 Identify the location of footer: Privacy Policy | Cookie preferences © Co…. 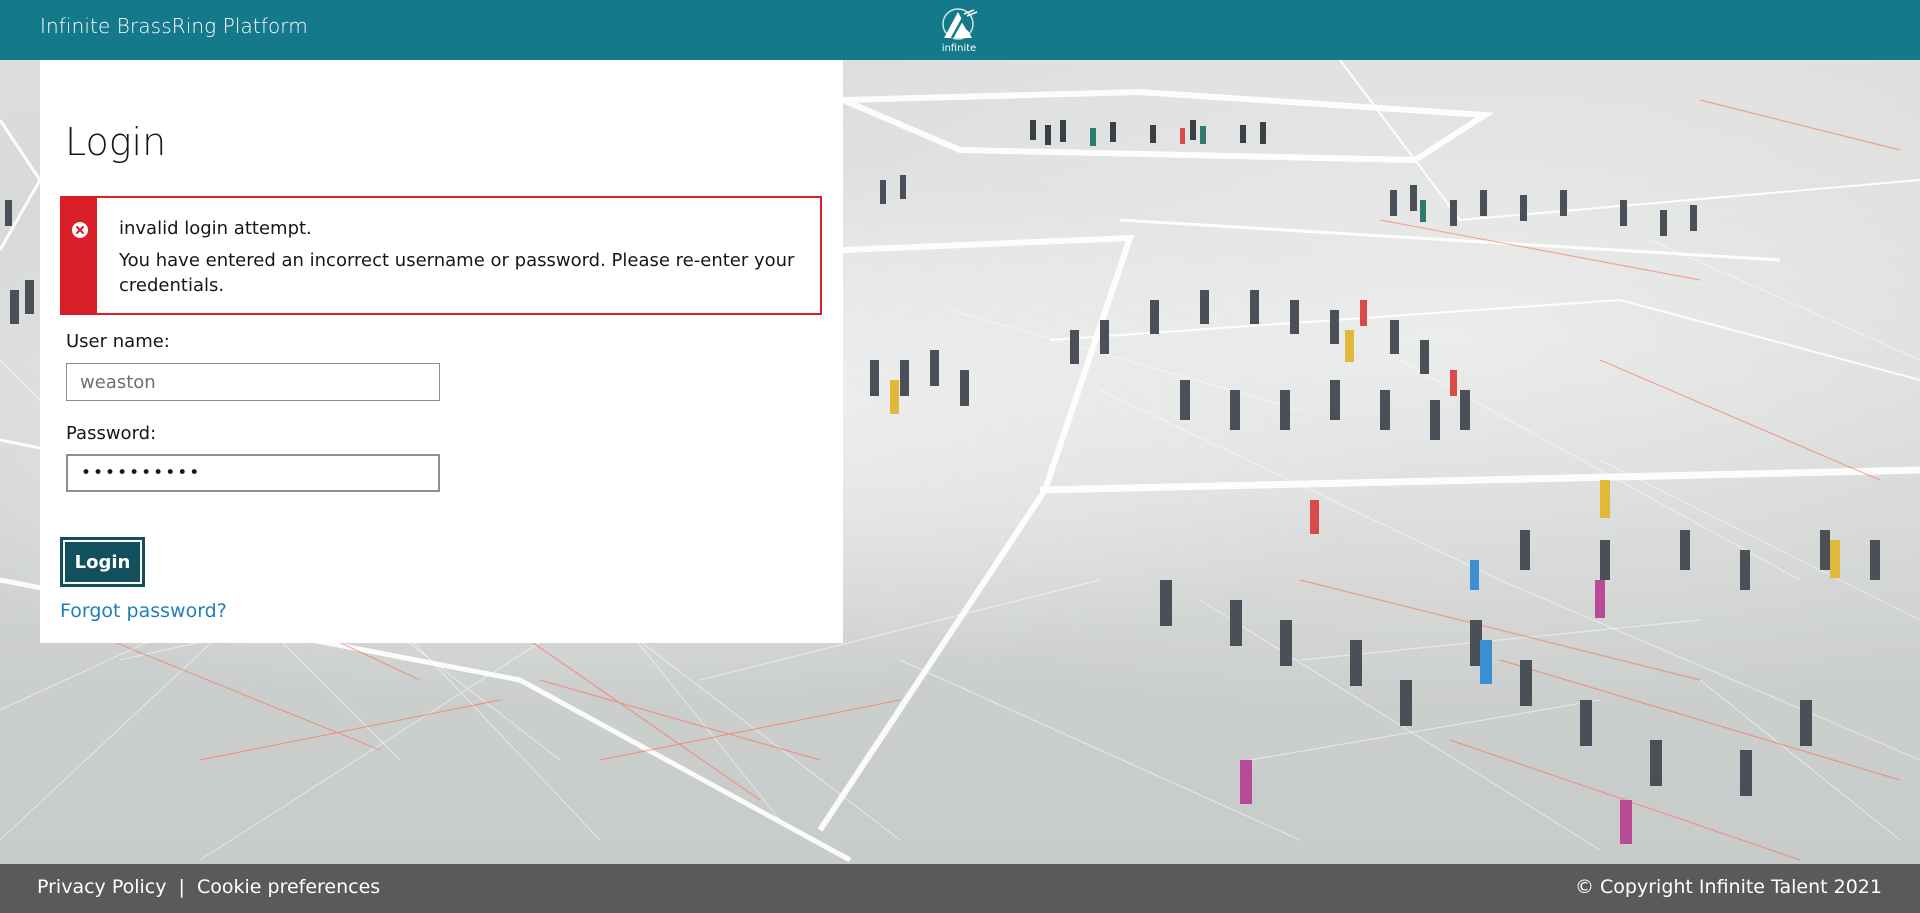
(960, 888).